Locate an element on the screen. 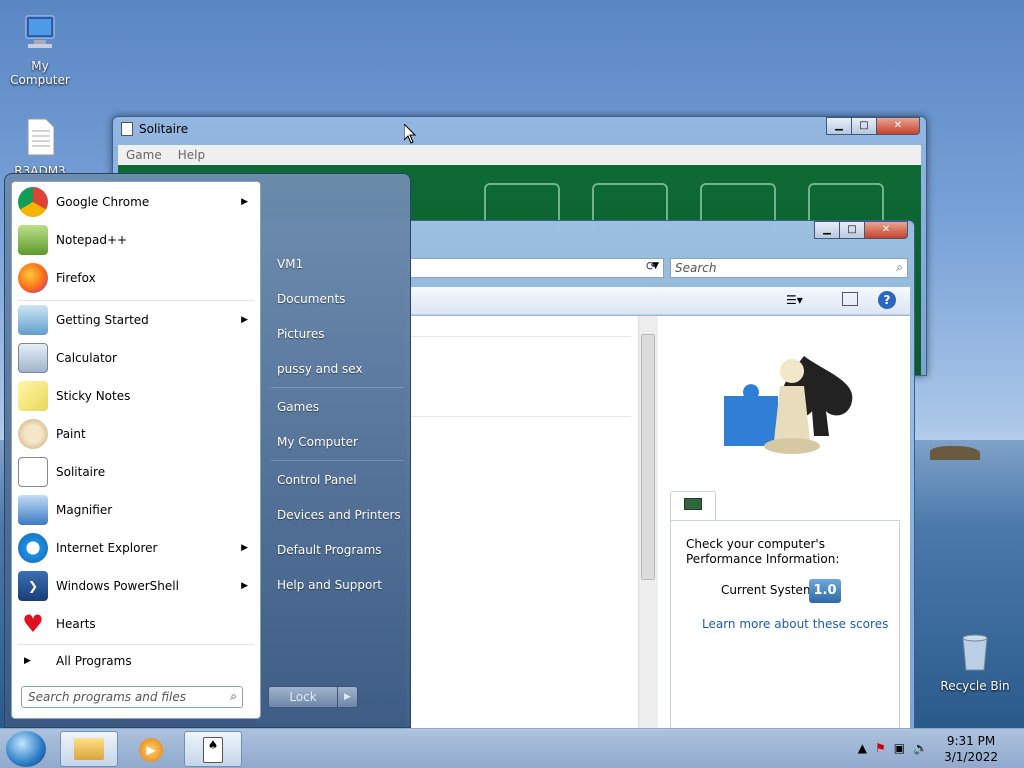 The image size is (1024, 768). lock-button: Lock ▶ is located at coordinates (313, 697).